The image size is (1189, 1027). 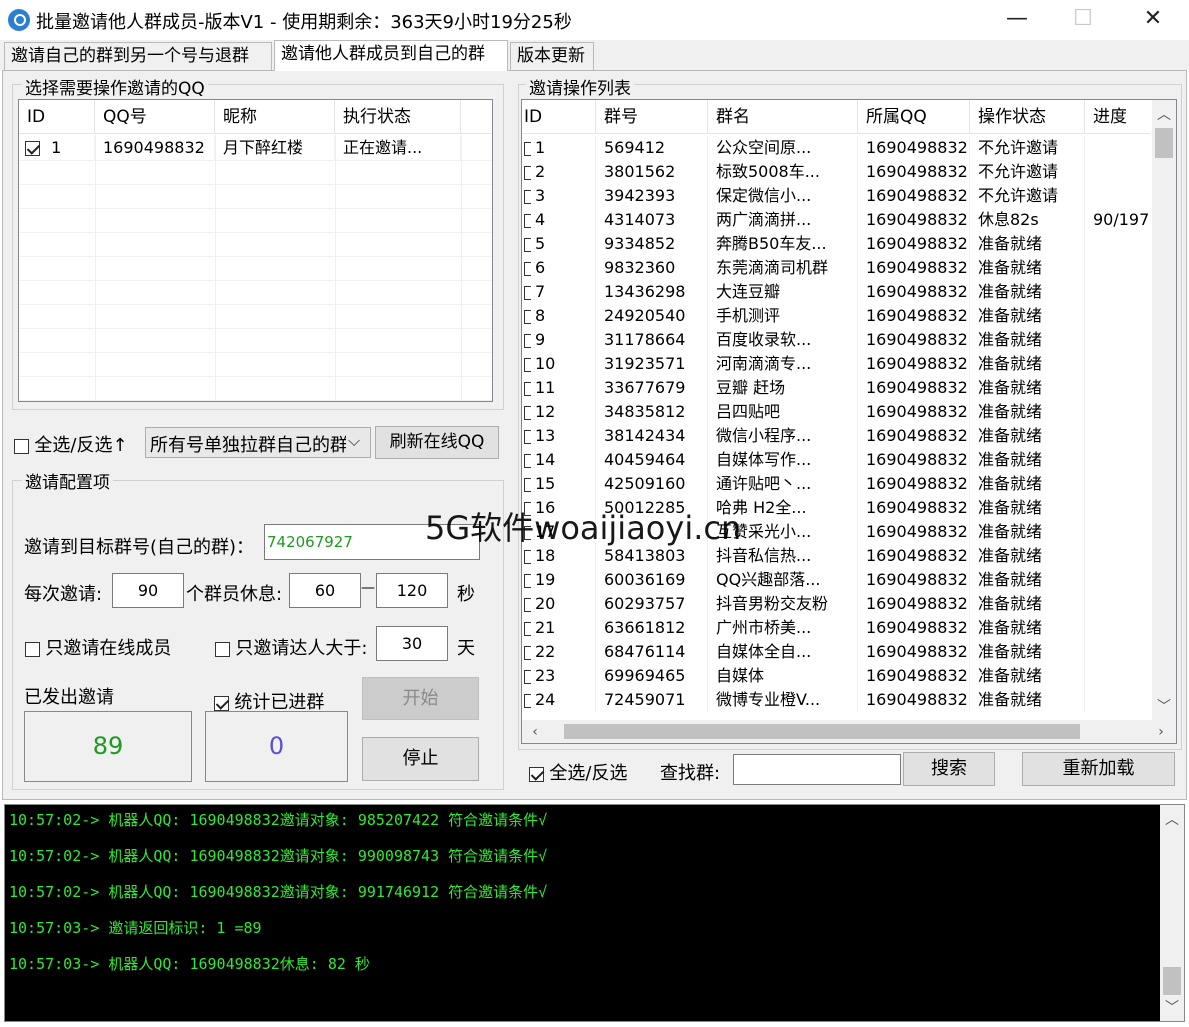 What do you see at coordinates (535, 732) in the screenshot?
I see `scroll-left-icon: ‹` at bounding box center [535, 732].